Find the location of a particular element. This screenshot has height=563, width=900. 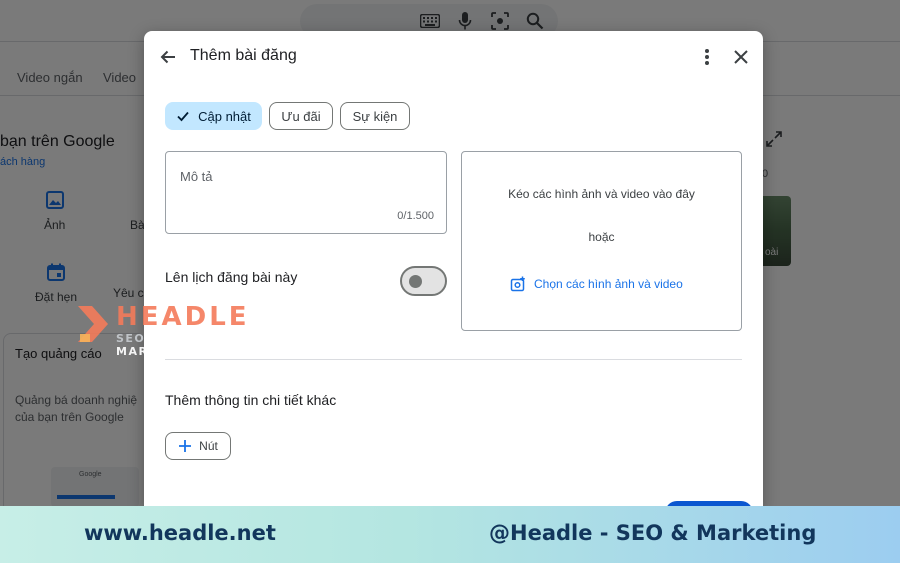

action-partial-1-label: Bà is located at coordinates (137, 225).